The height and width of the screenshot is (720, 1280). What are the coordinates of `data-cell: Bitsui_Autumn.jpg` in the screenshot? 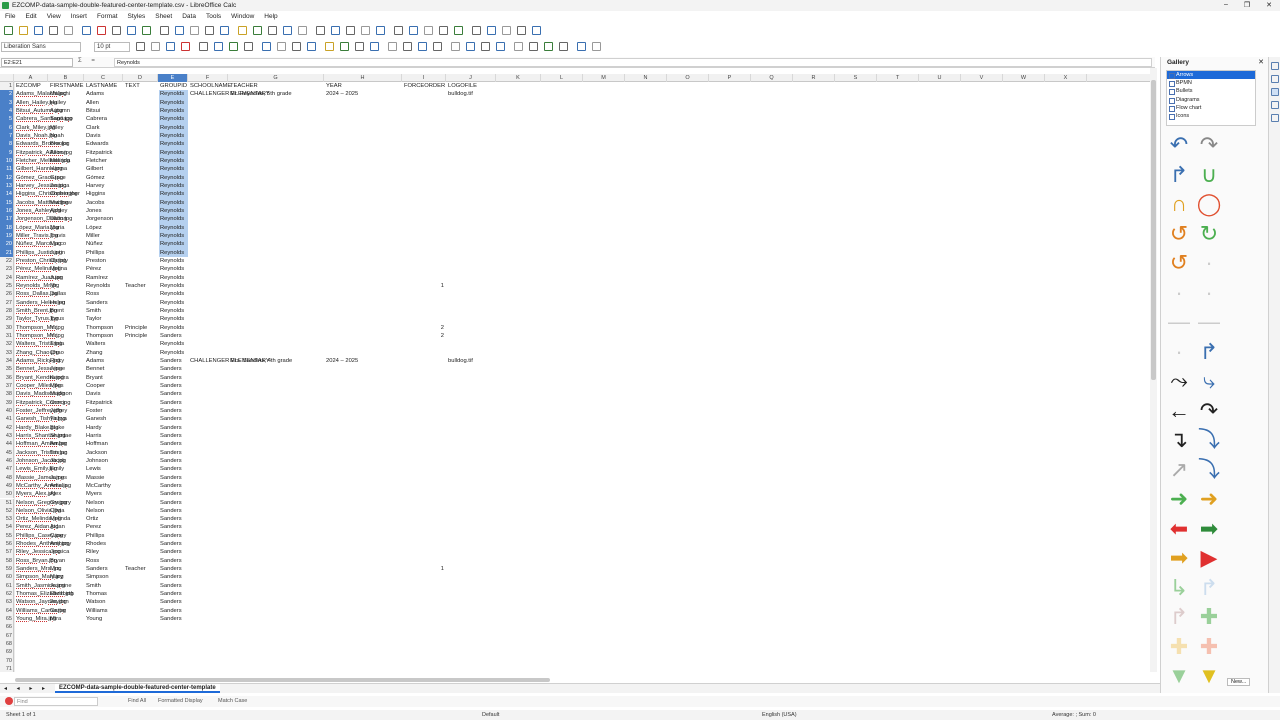 It's located at (39, 111).